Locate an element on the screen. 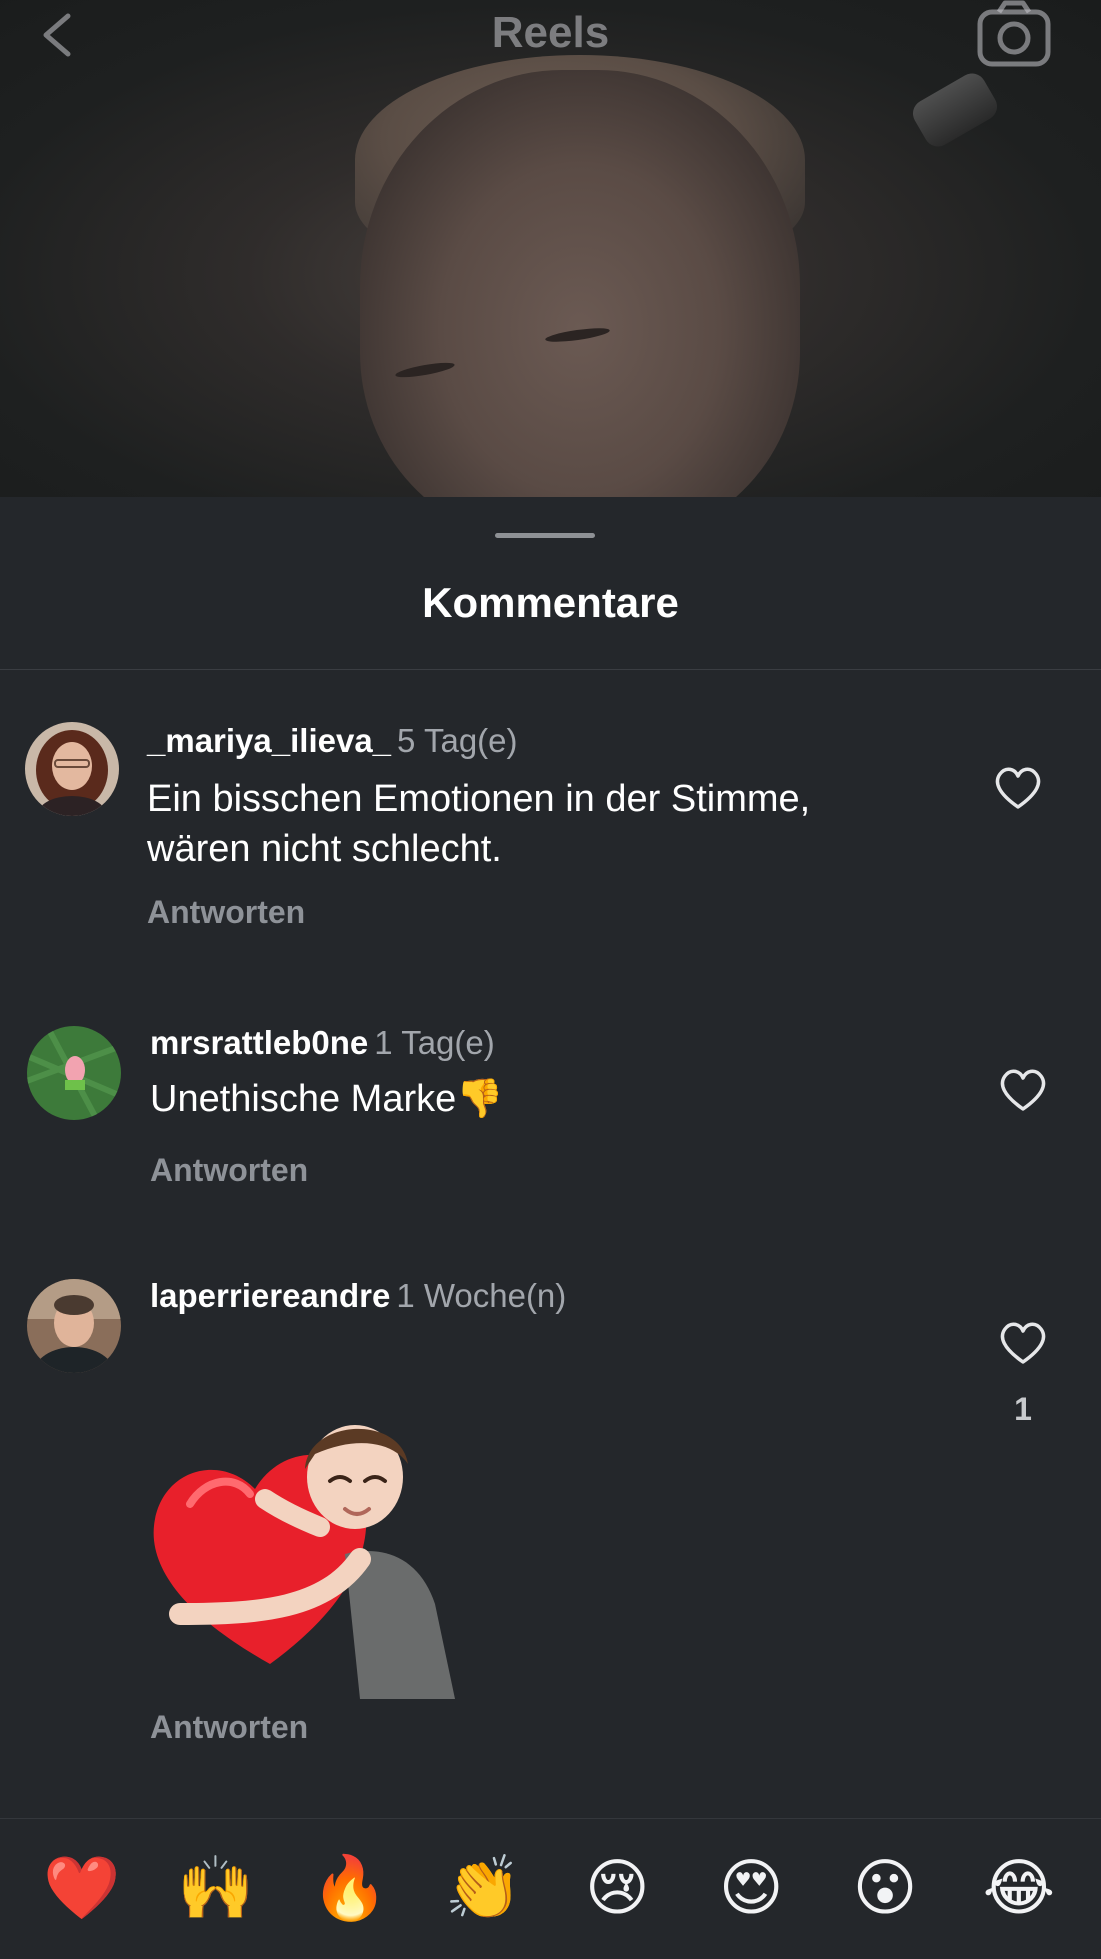  emoji-raising-hands-button: 🙌 is located at coordinates (216, 1889).